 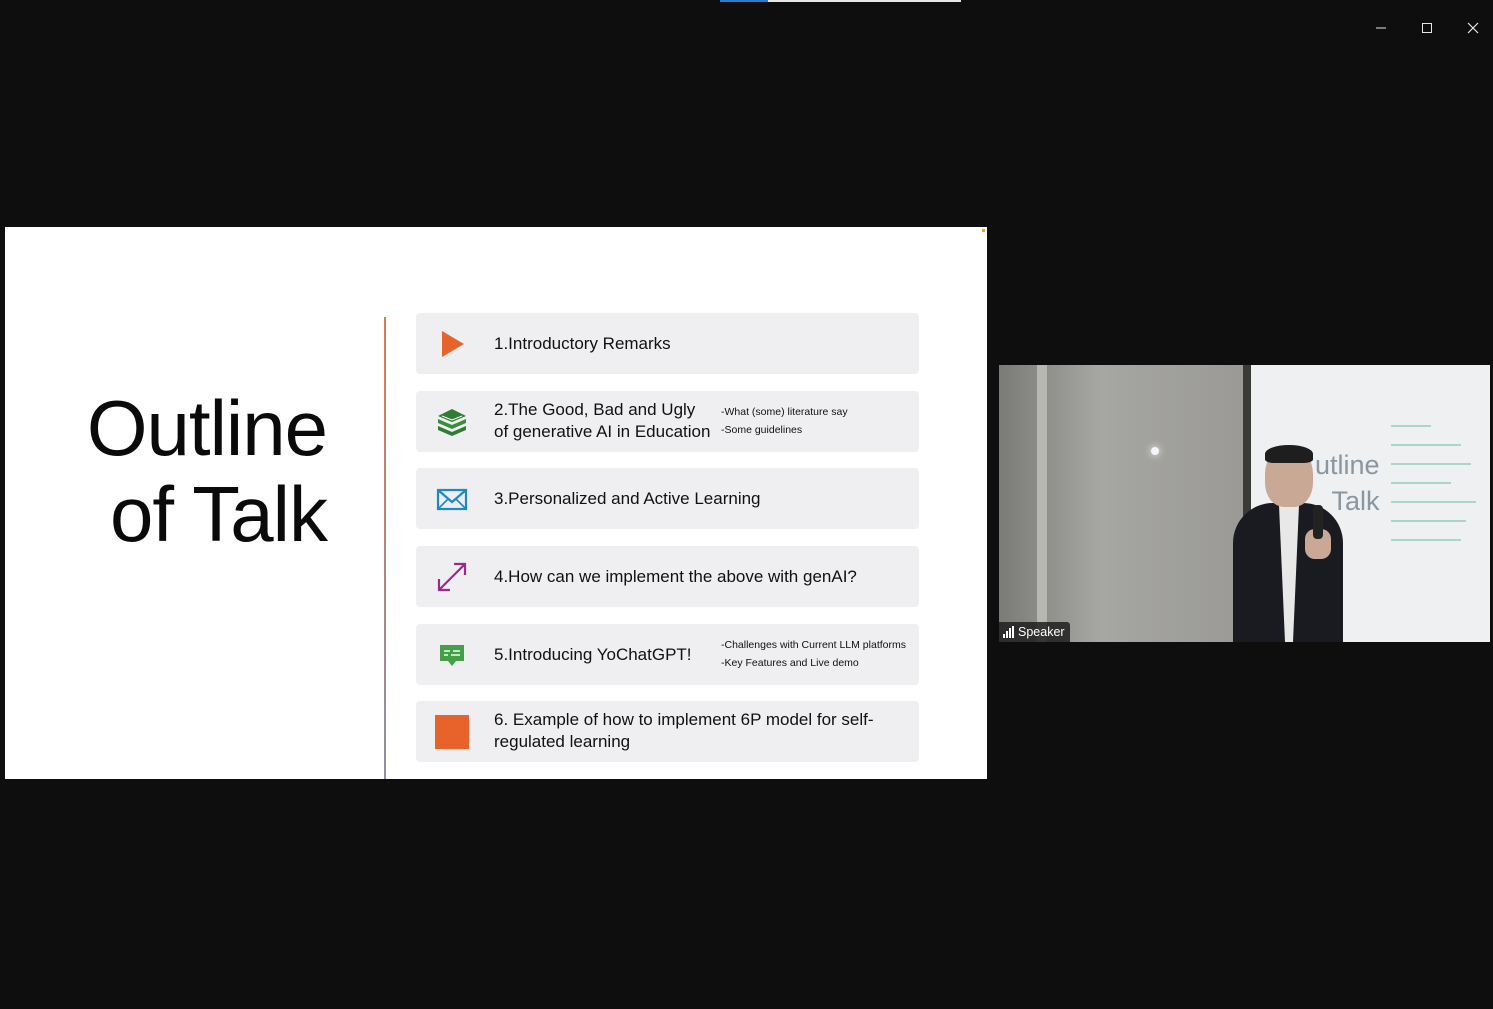 I want to click on close-button, so click(x=1473, y=28).